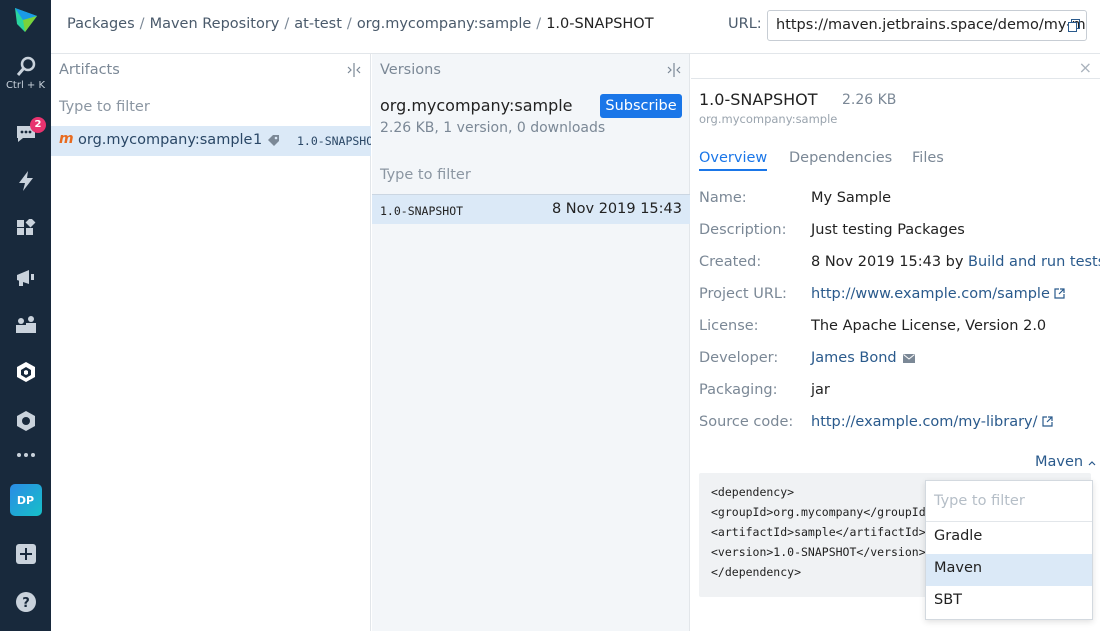  What do you see at coordinates (768, 119) in the screenshot?
I see `details-subtitle: org.mycompany:sample` at bounding box center [768, 119].